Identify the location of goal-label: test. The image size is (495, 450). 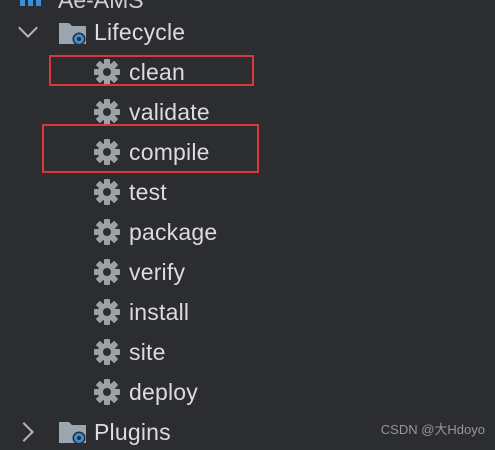
(148, 191).